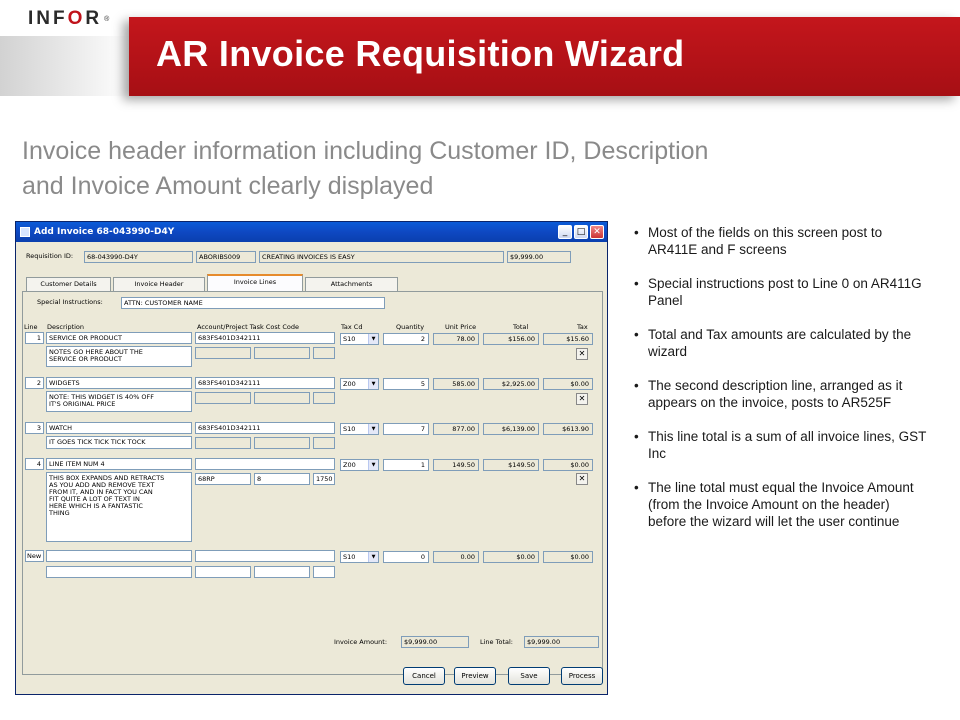 This screenshot has height=720, width=960. What do you see at coordinates (34, 383) in the screenshot?
I see `line-number: 2` at bounding box center [34, 383].